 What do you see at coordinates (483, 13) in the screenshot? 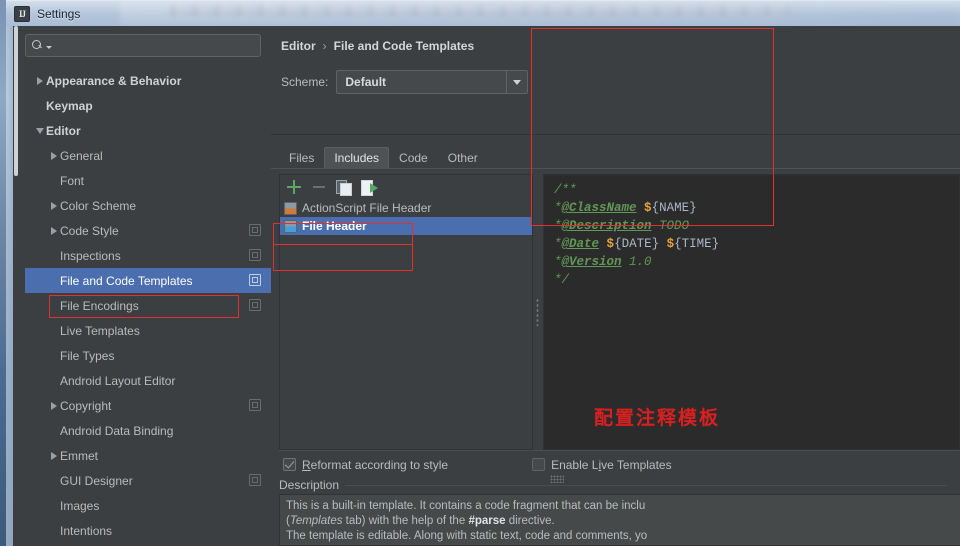
I see `window-titlebar: IJ Settings` at bounding box center [483, 13].